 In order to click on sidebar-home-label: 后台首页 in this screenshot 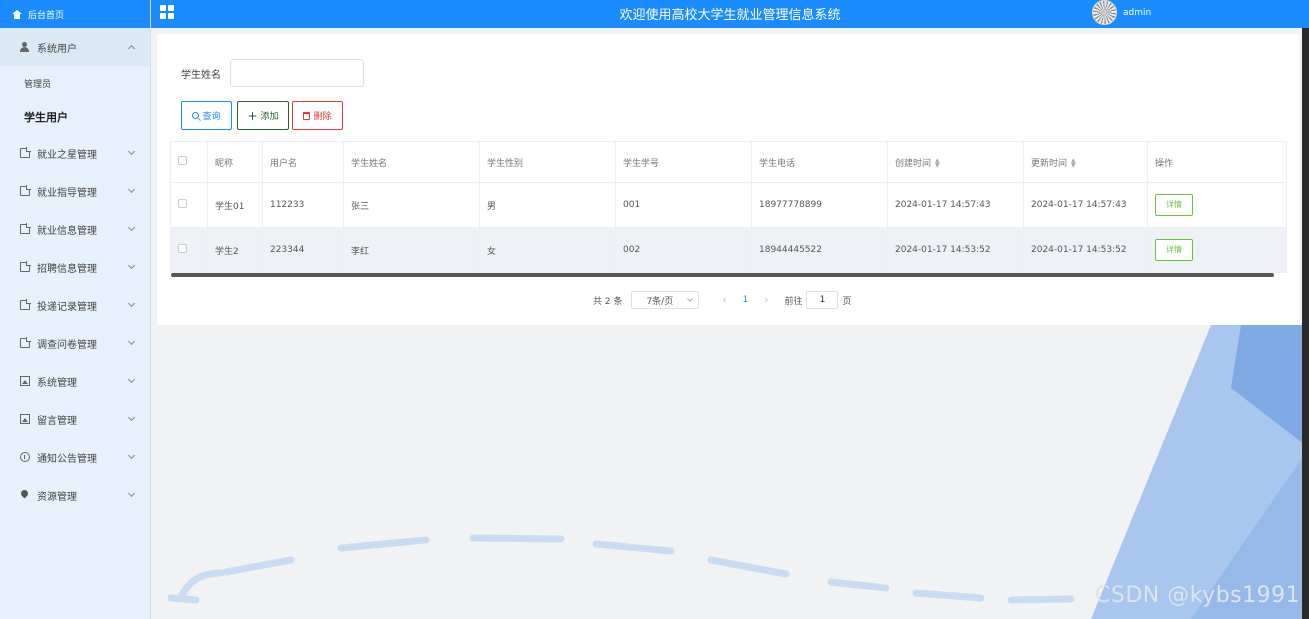, I will do `click(46, 15)`.